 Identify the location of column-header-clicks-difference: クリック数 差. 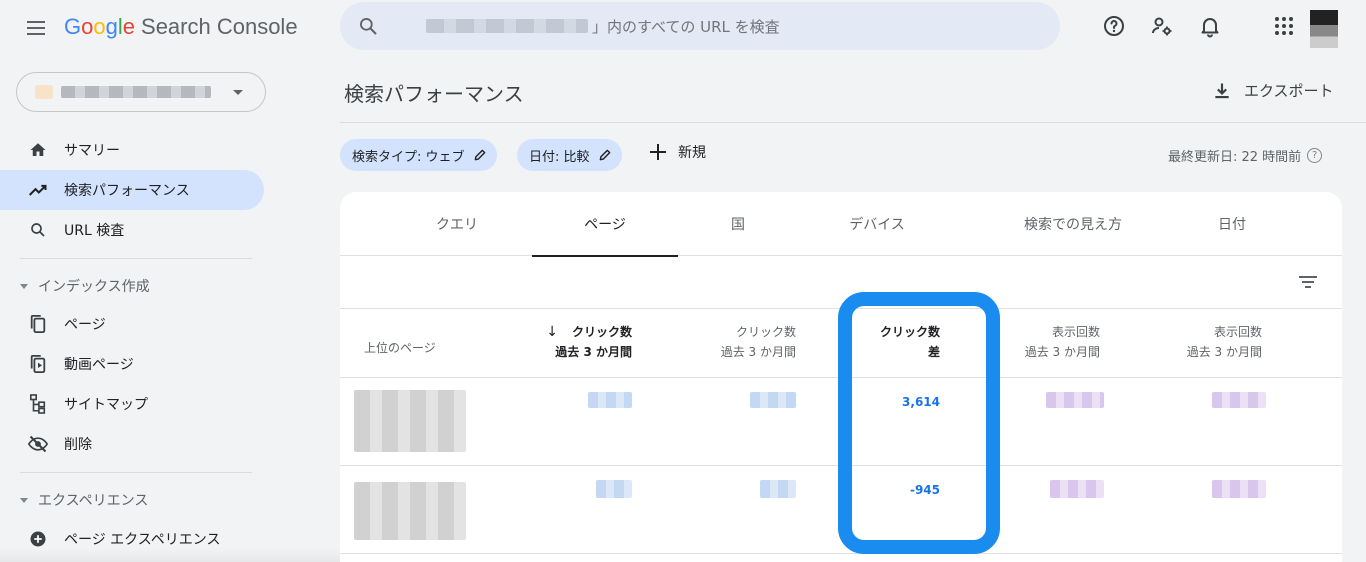
(890, 342).